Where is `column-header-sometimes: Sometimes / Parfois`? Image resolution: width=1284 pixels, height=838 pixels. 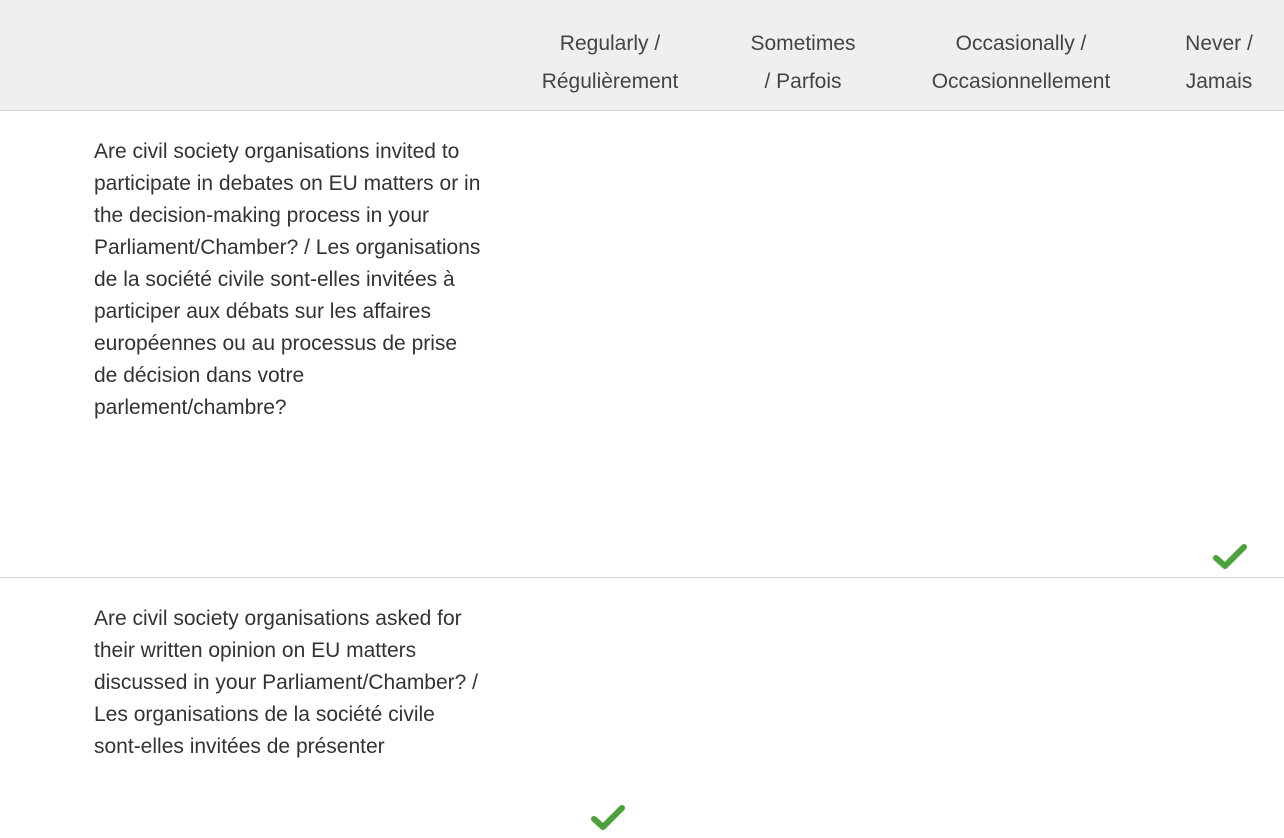 column-header-sometimes: Sometimes / Parfois is located at coordinates (803, 63).